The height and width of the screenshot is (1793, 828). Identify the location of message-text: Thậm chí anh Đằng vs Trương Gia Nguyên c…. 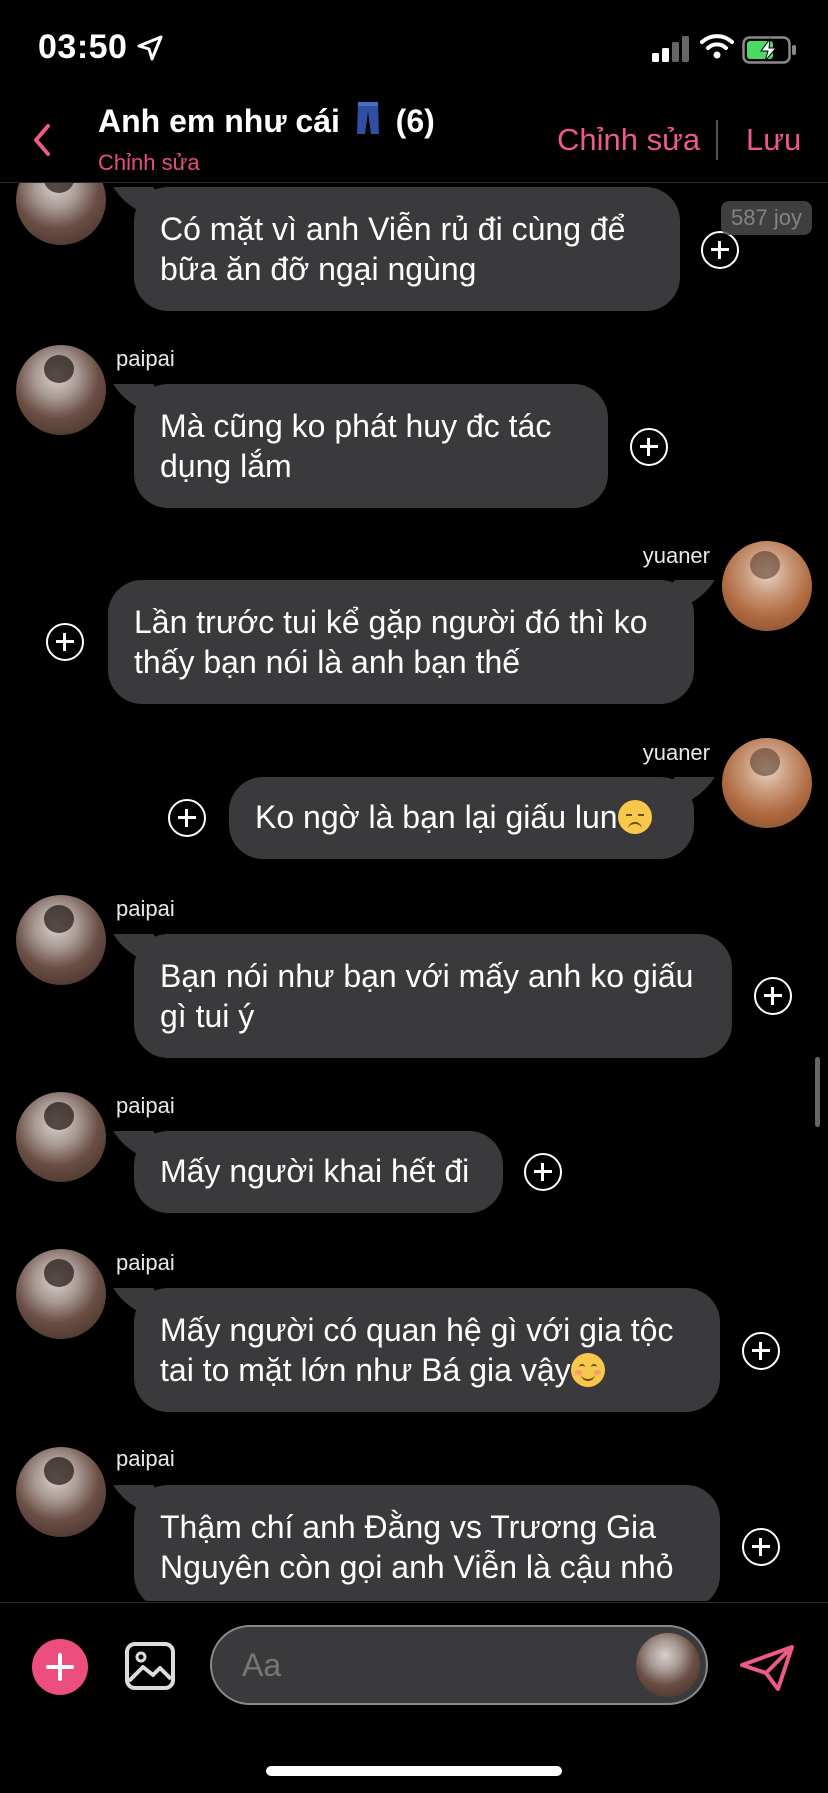
(417, 1547).